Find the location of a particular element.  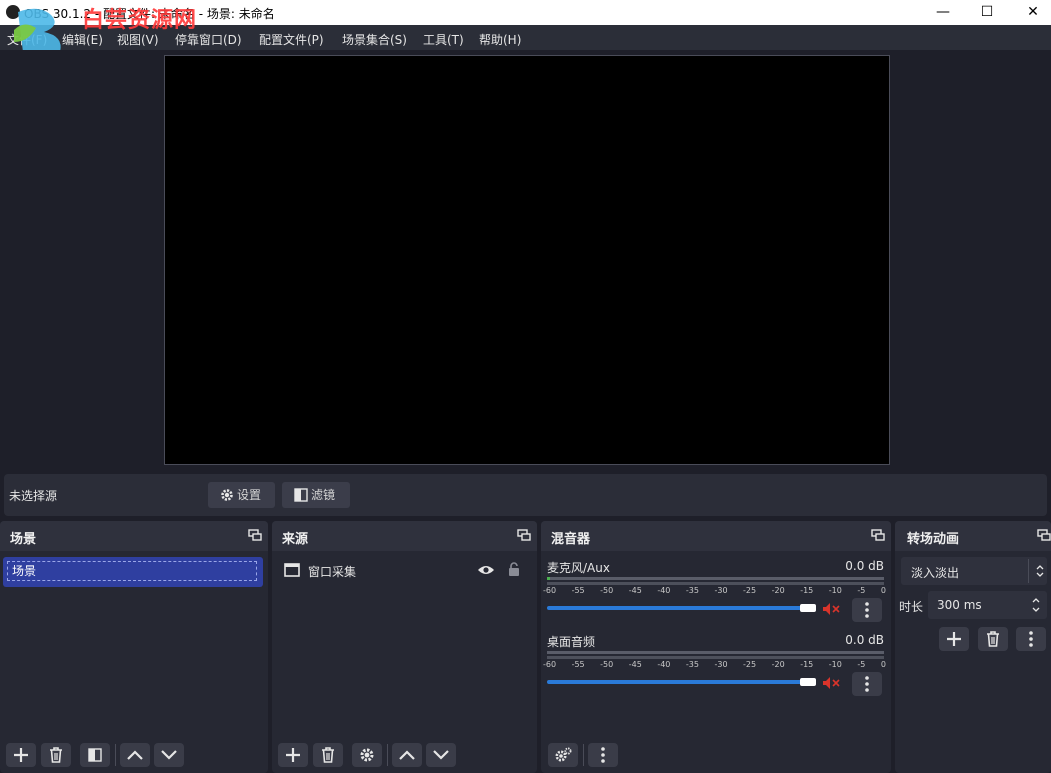

mixer-dock-header: 混音器 is located at coordinates (716, 536).